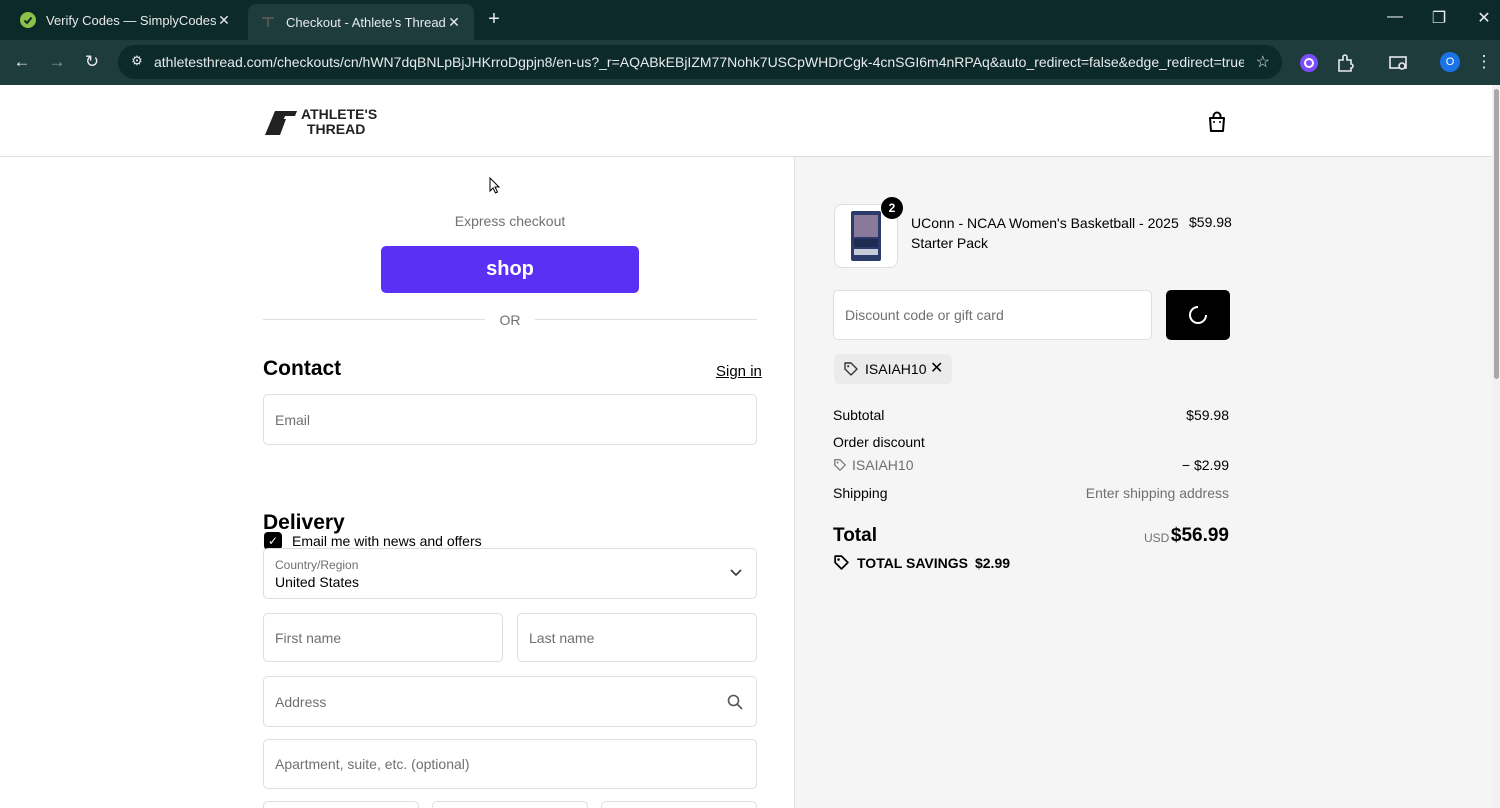  I want to click on loading-spinner-icon, so click(1198, 315).